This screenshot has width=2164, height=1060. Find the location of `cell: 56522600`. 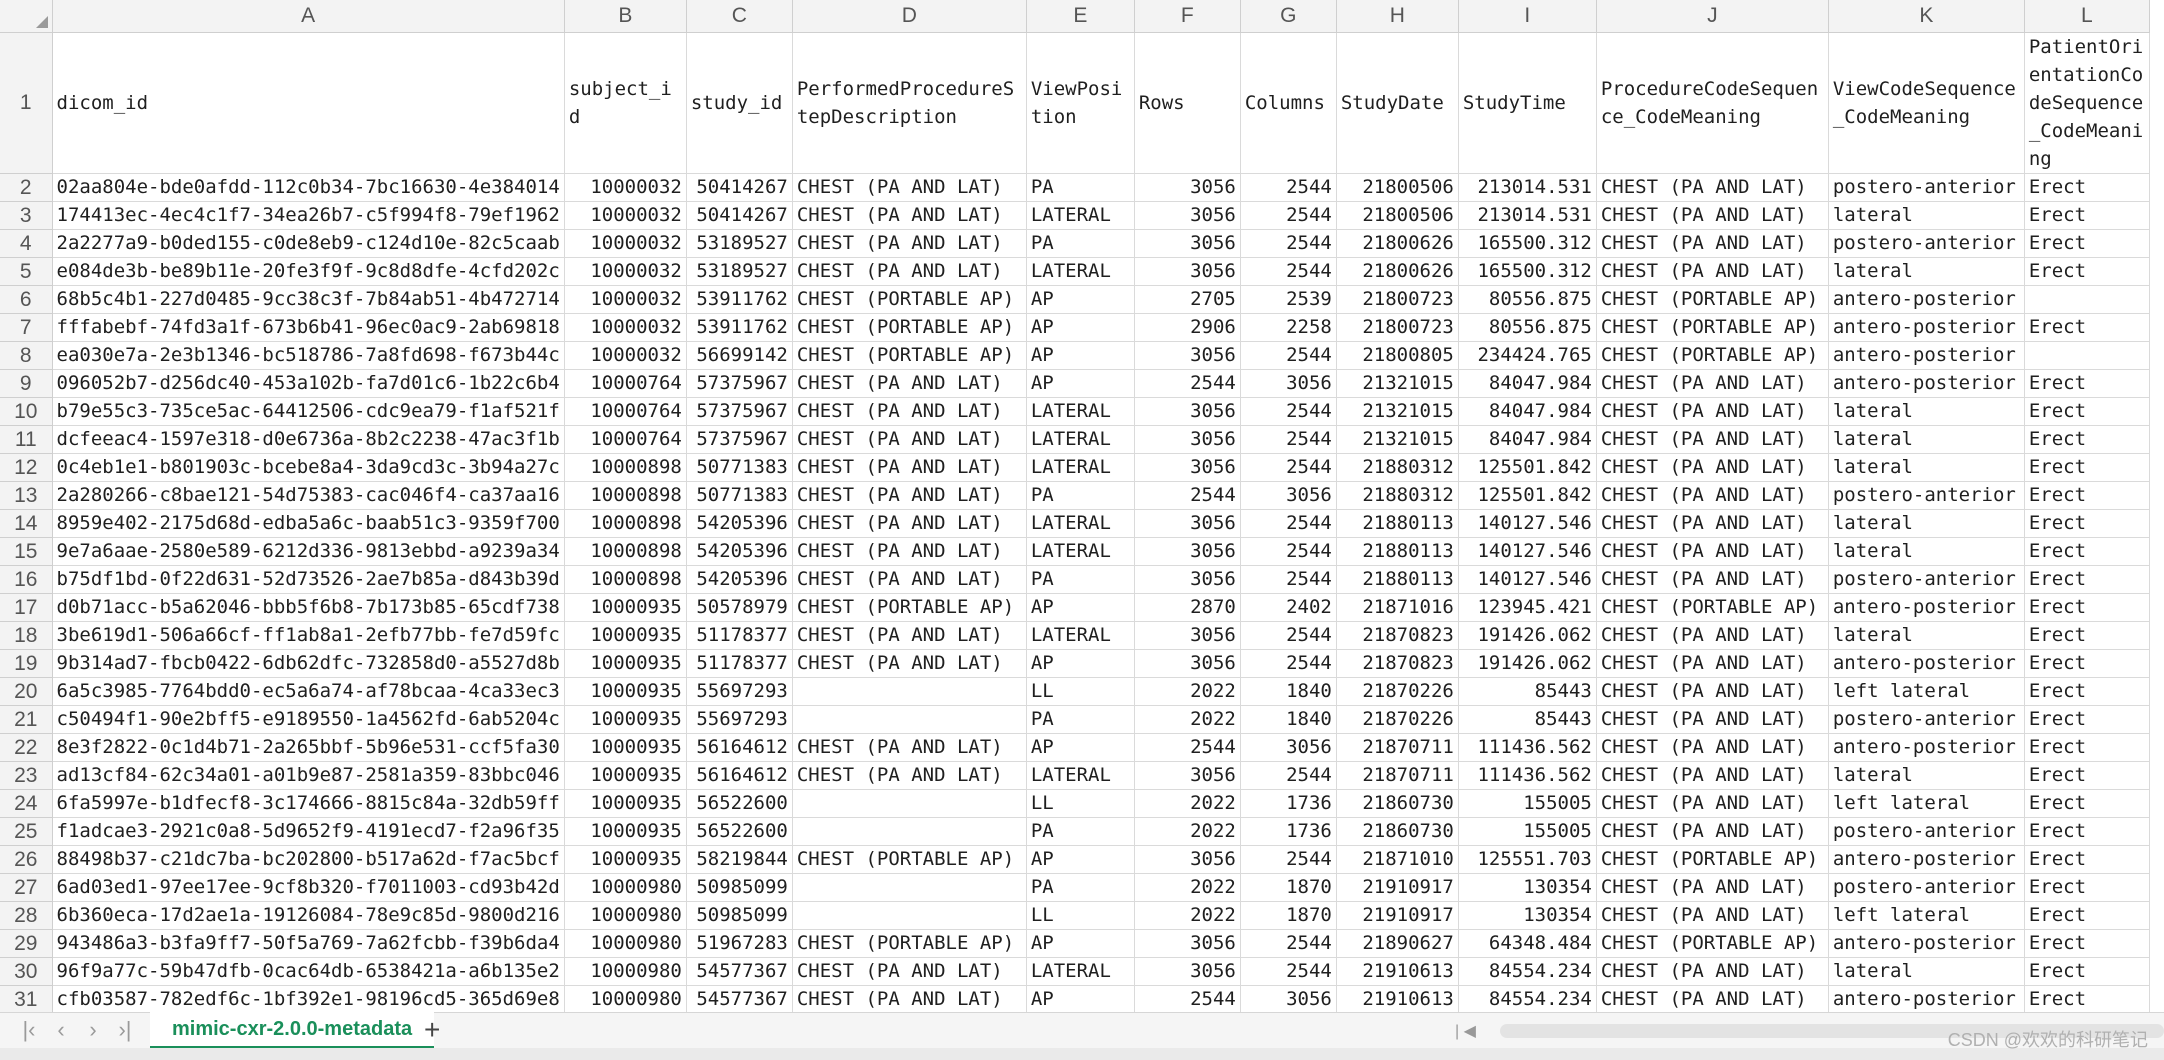

cell: 56522600 is located at coordinates (739, 831).